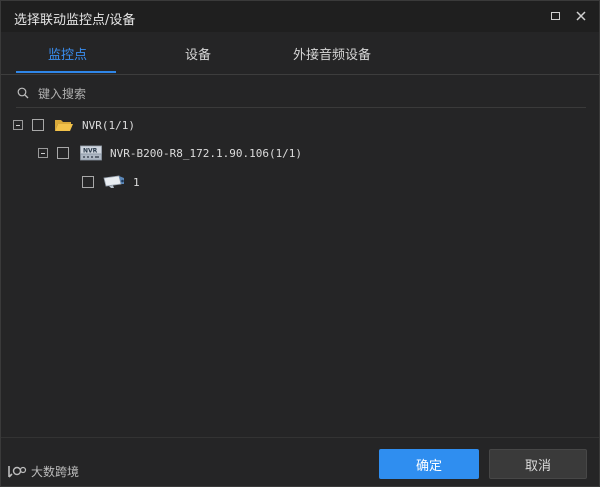 The height and width of the screenshot is (487, 600). I want to click on nvr-badge-text: NVR, so click(90, 151).